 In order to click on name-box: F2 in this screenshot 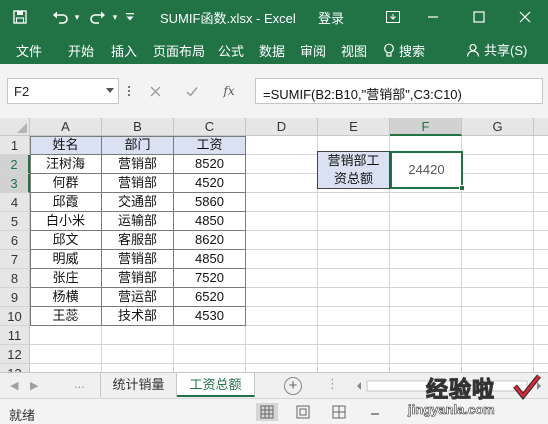, I will do `click(63, 91)`.